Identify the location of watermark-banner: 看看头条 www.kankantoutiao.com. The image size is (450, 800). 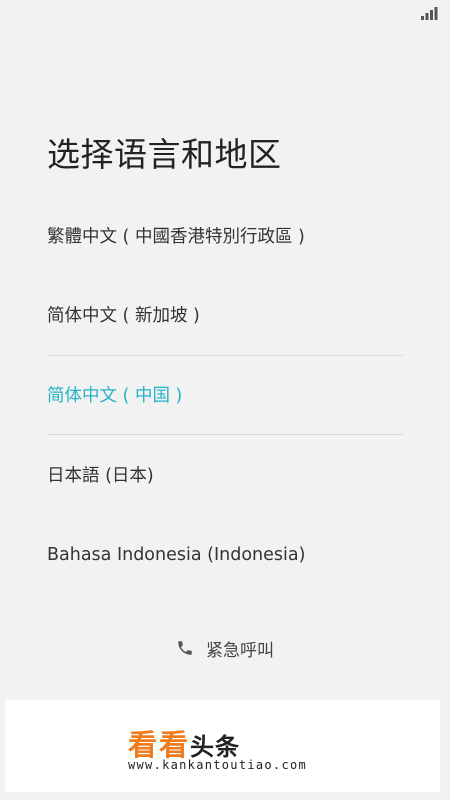
(222, 746).